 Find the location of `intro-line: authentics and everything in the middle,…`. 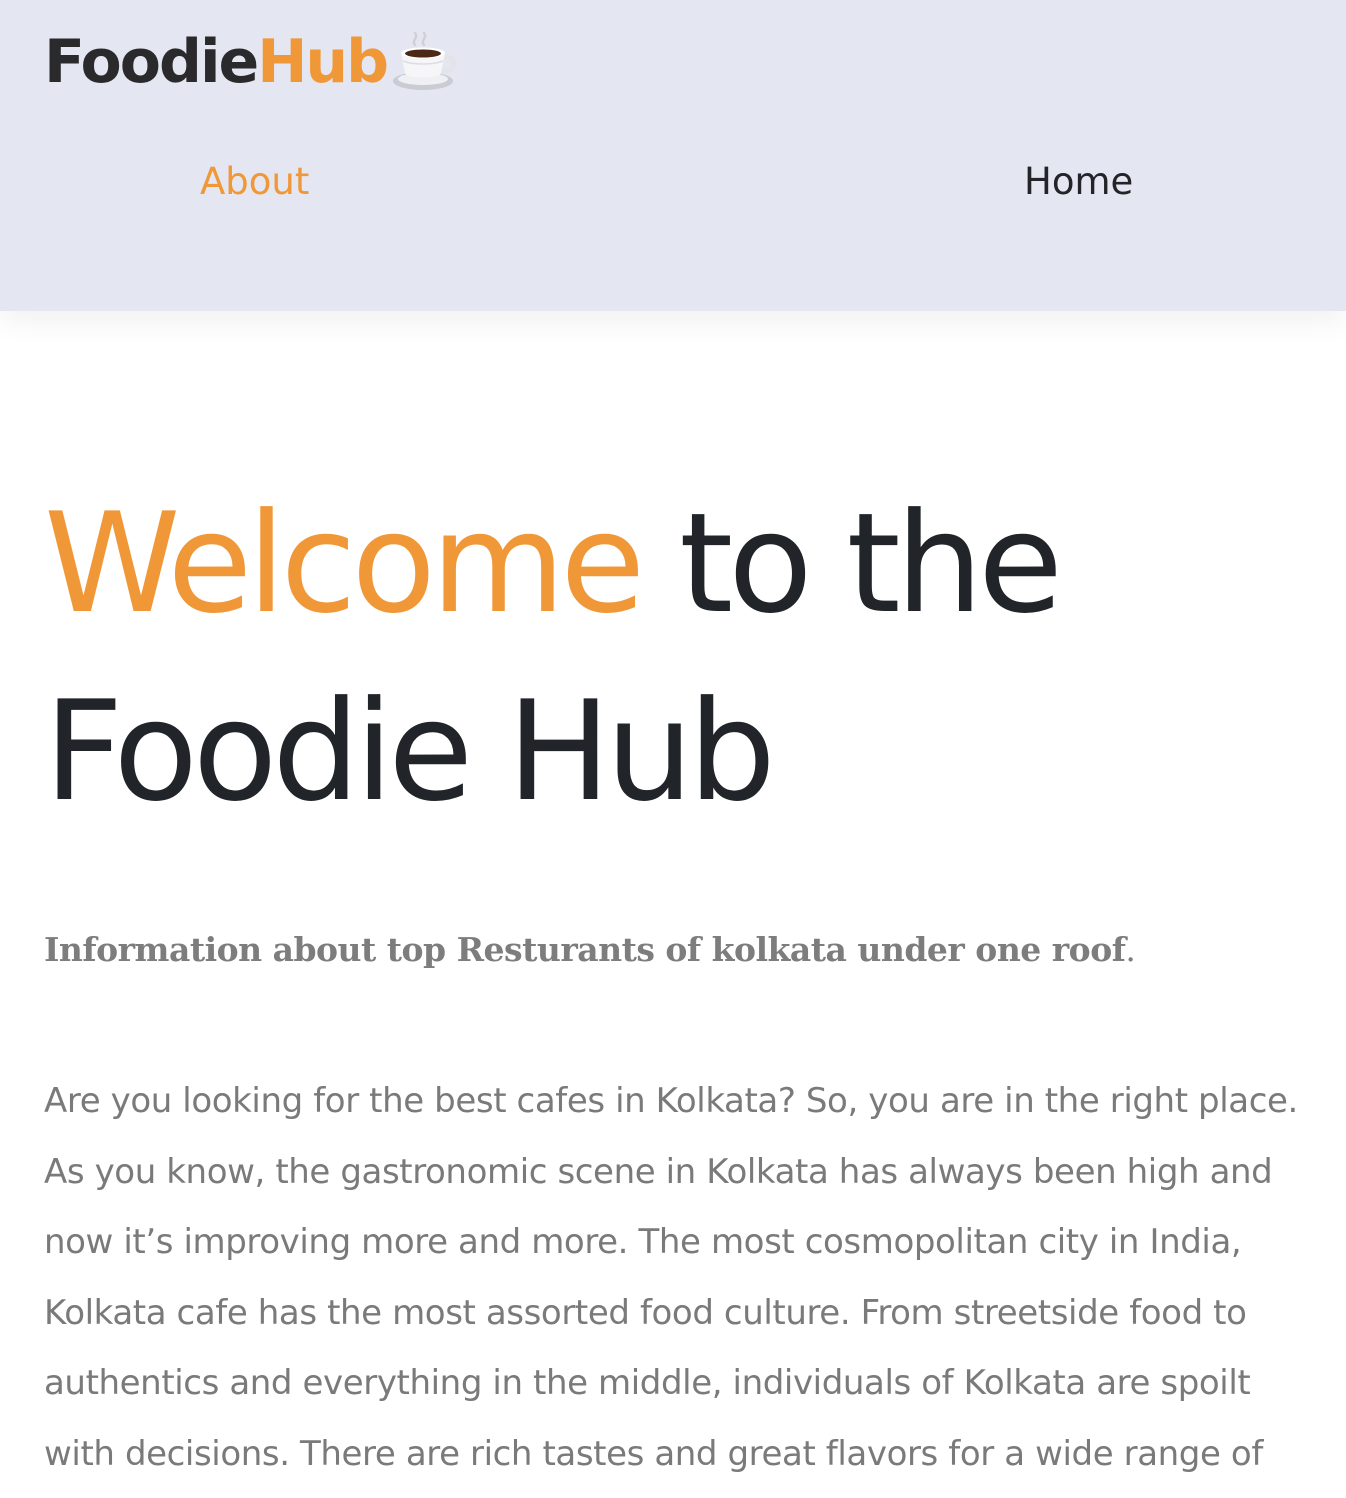

intro-line: authentics and everything in the middle,… is located at coordinates (647, 1383).